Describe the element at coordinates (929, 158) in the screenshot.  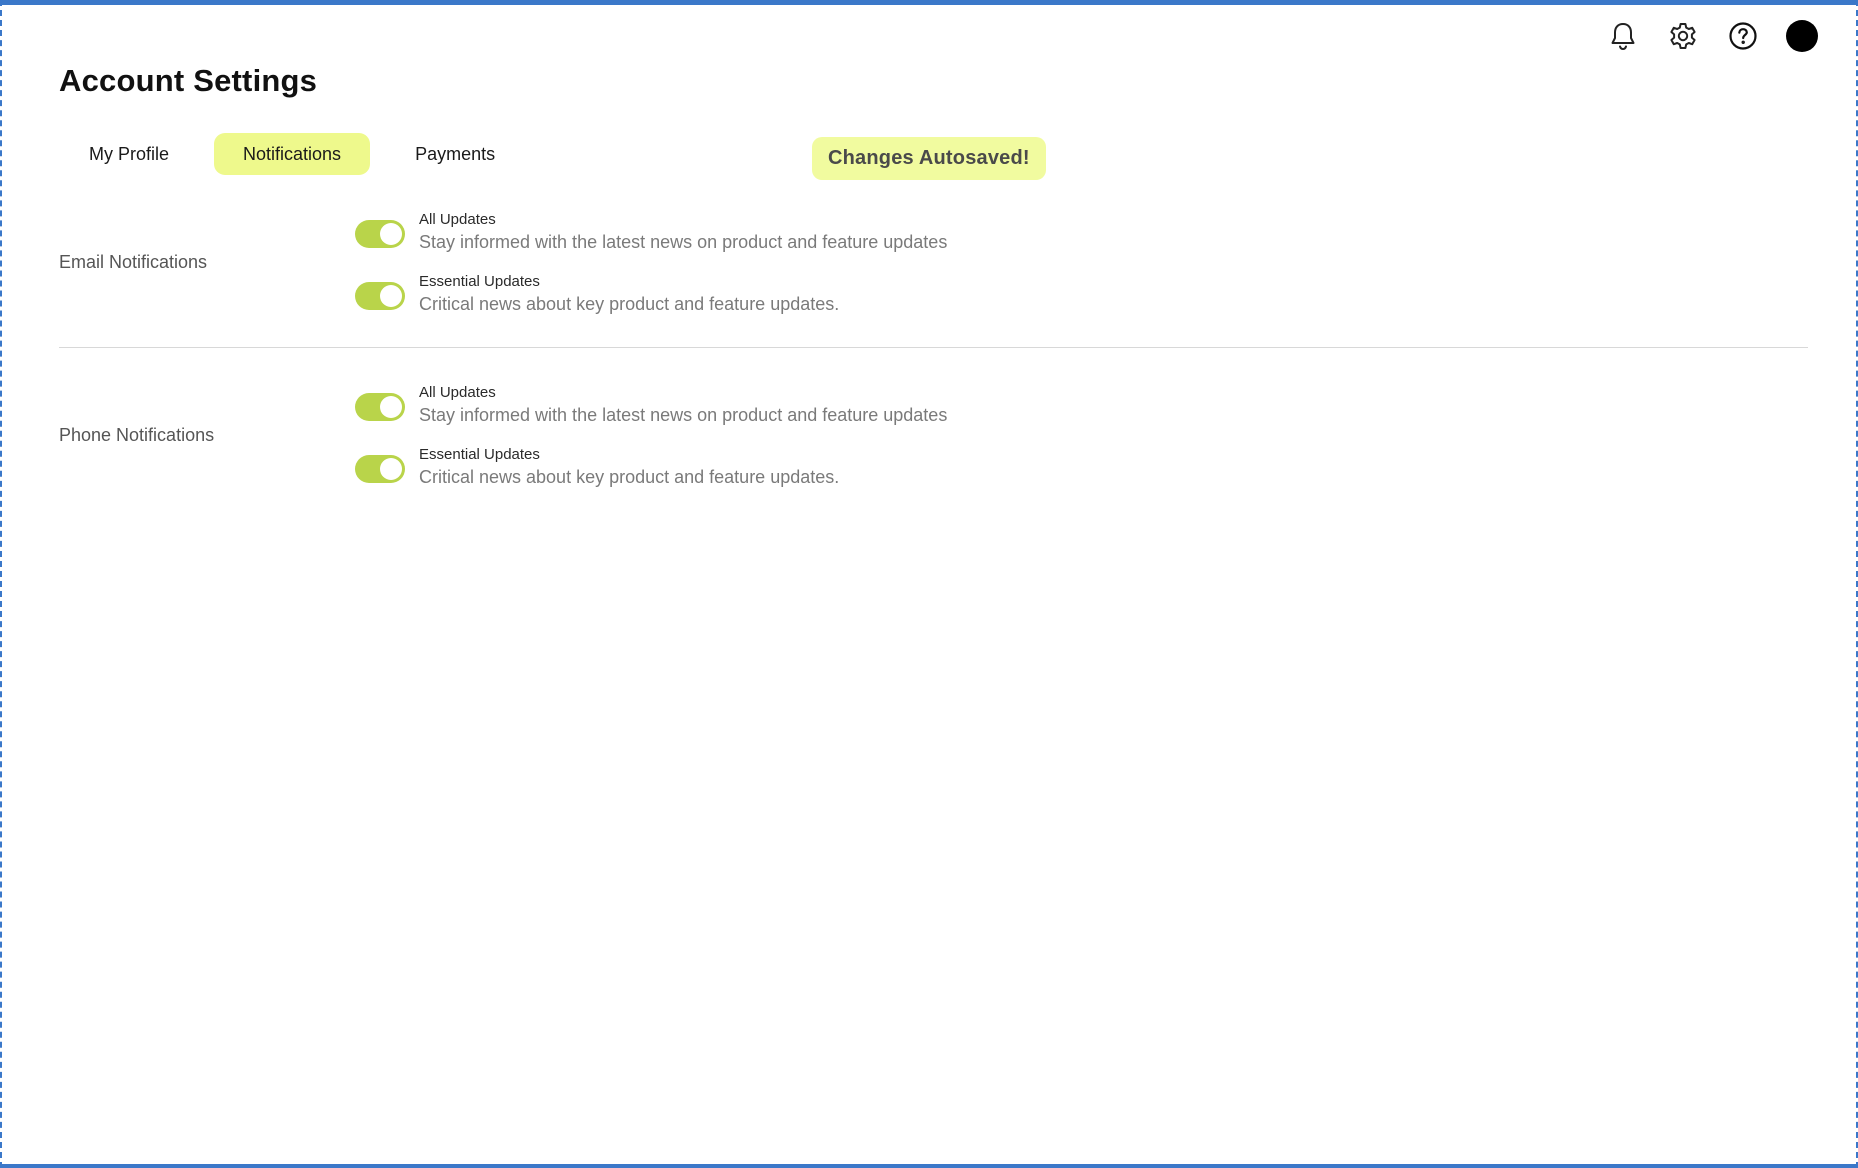
I see `autosave-badge: Changes Autosaved!` at that location.